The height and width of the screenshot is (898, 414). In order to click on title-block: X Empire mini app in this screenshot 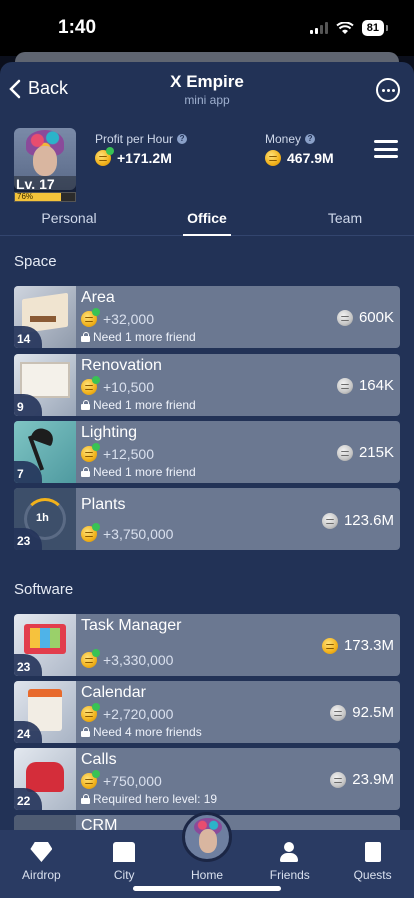, I will do `click(207, 89)`.